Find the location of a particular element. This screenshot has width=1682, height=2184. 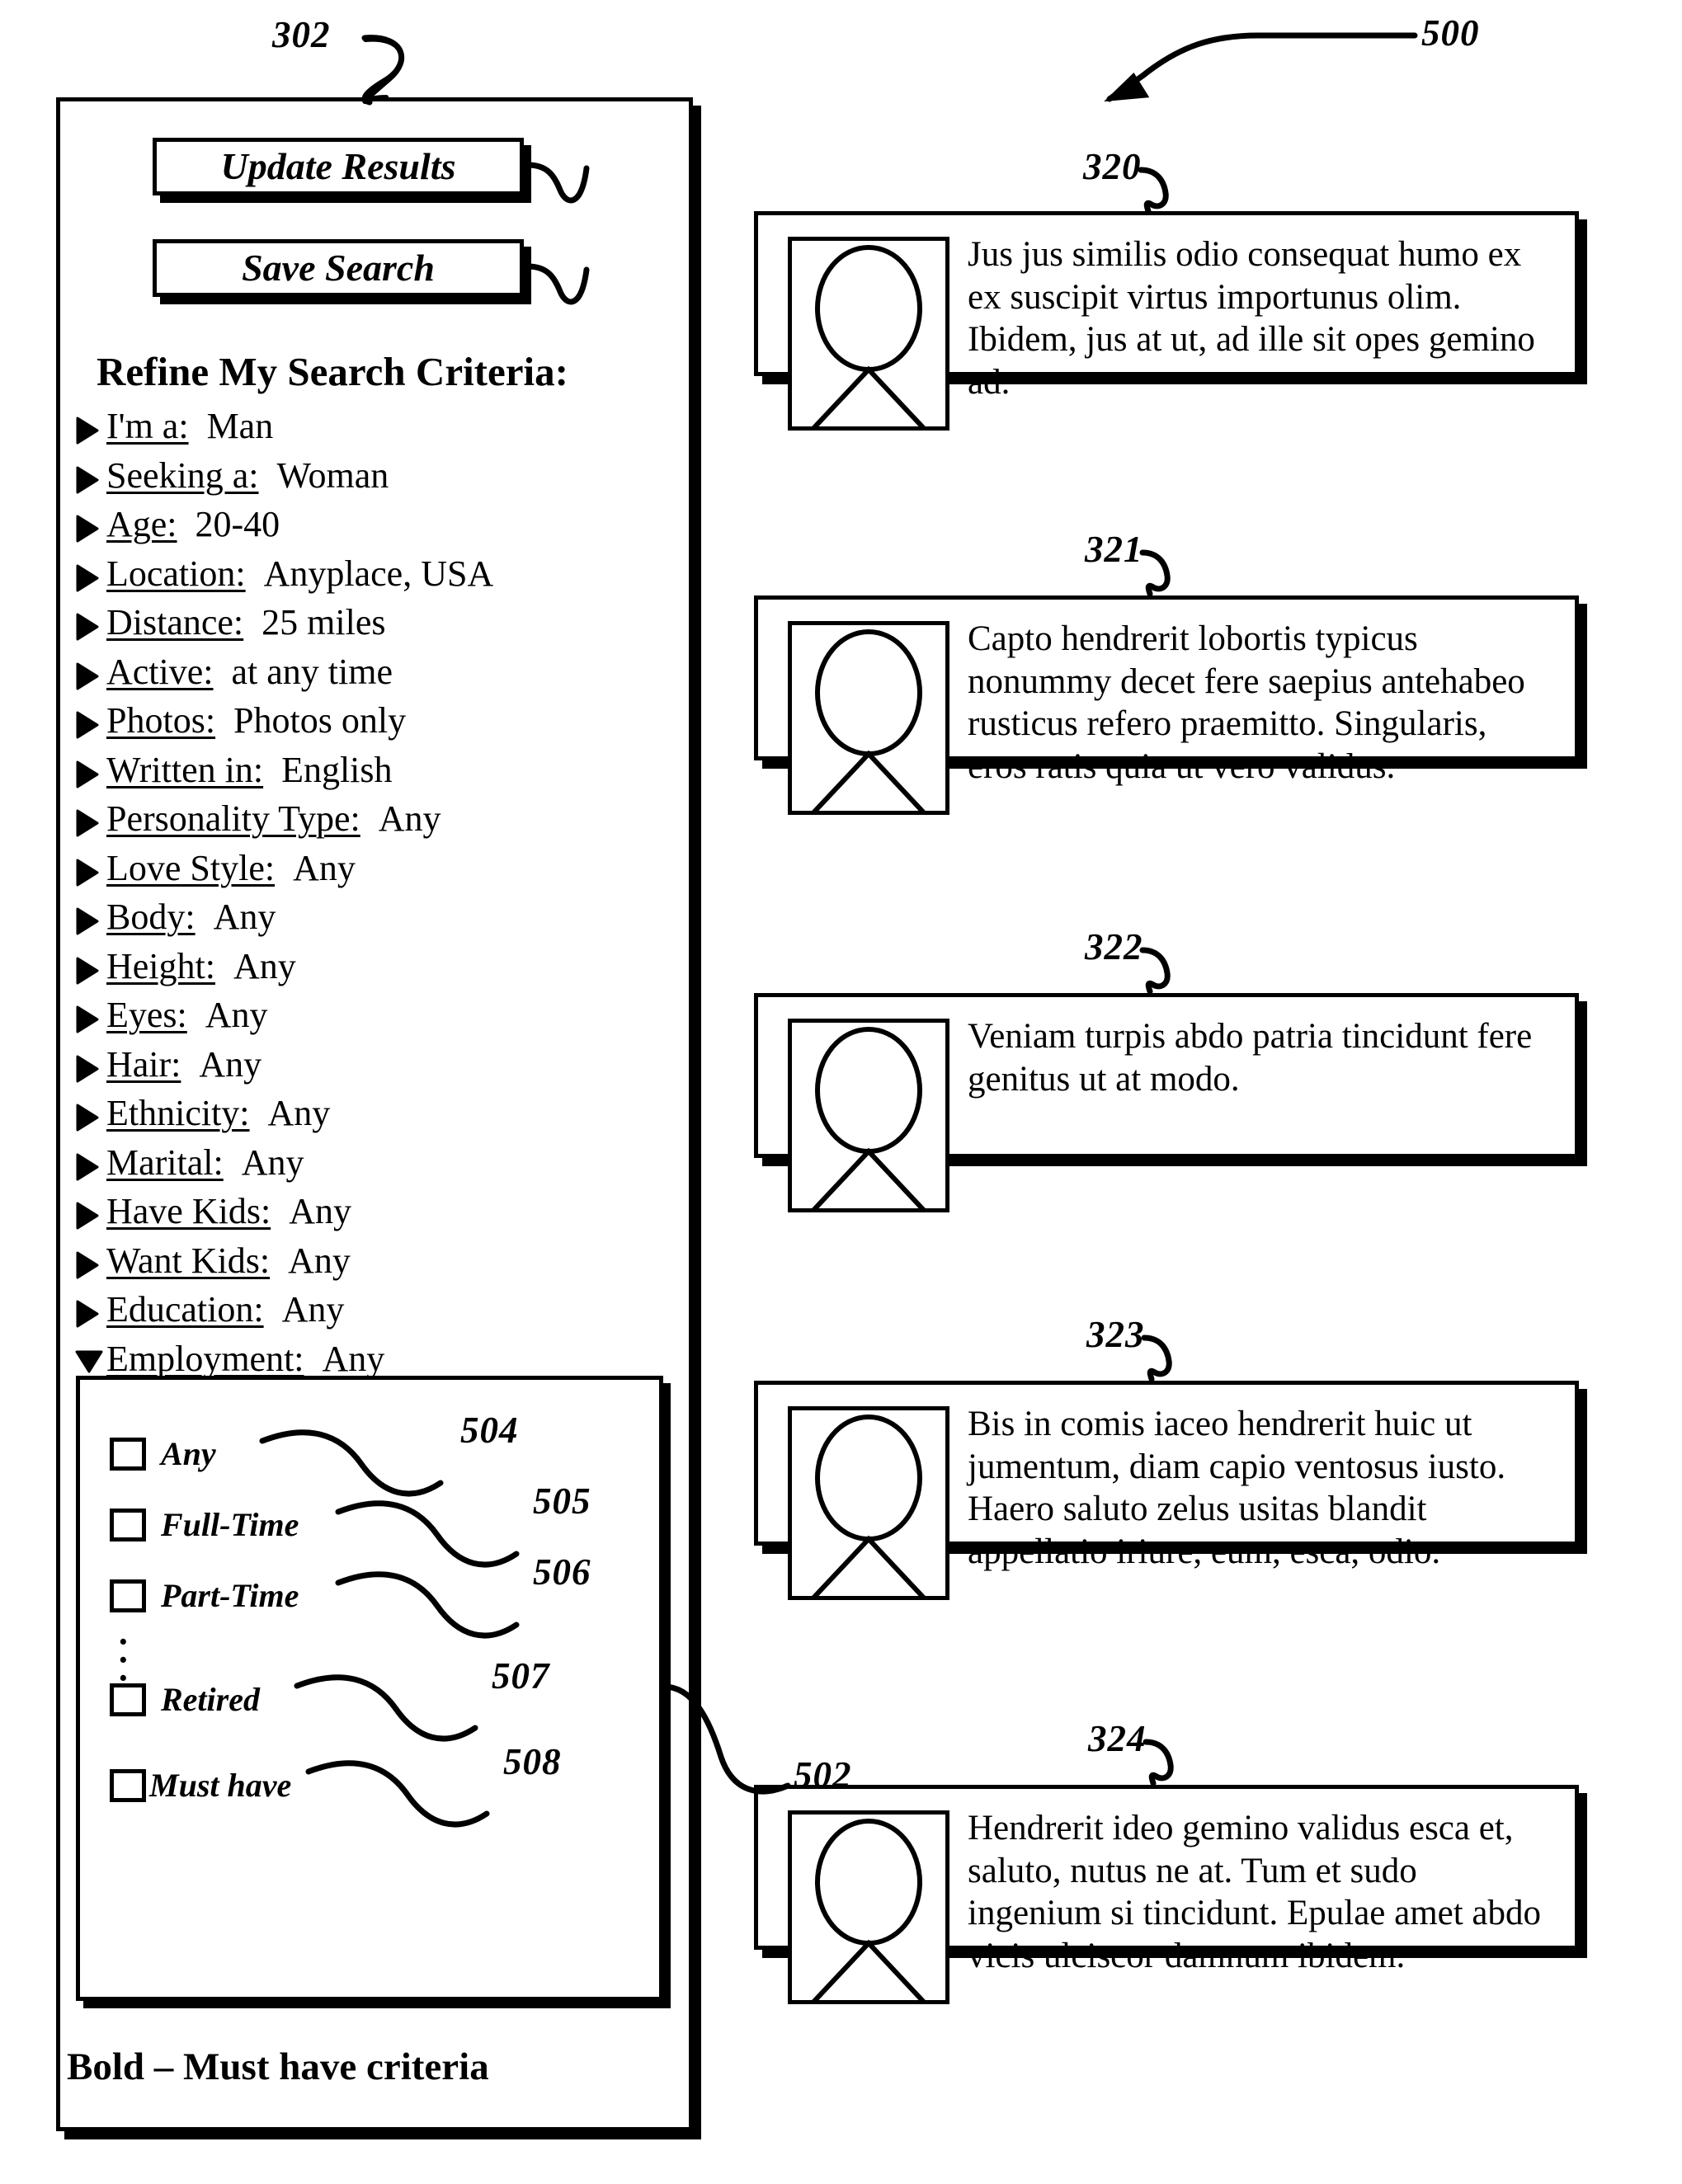

checkbox-row-full-time: Full-Time is located at coordinates (204, 1525).